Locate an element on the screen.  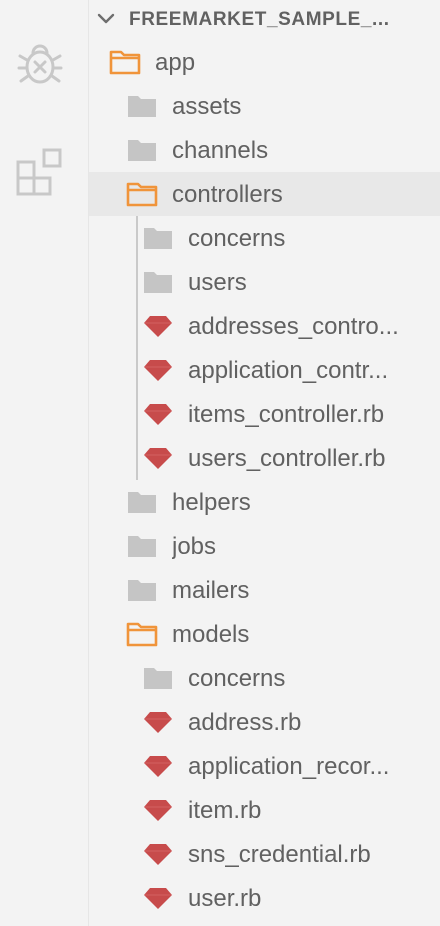
tree-item-file: user.rb is located at coordinates (264, 898).